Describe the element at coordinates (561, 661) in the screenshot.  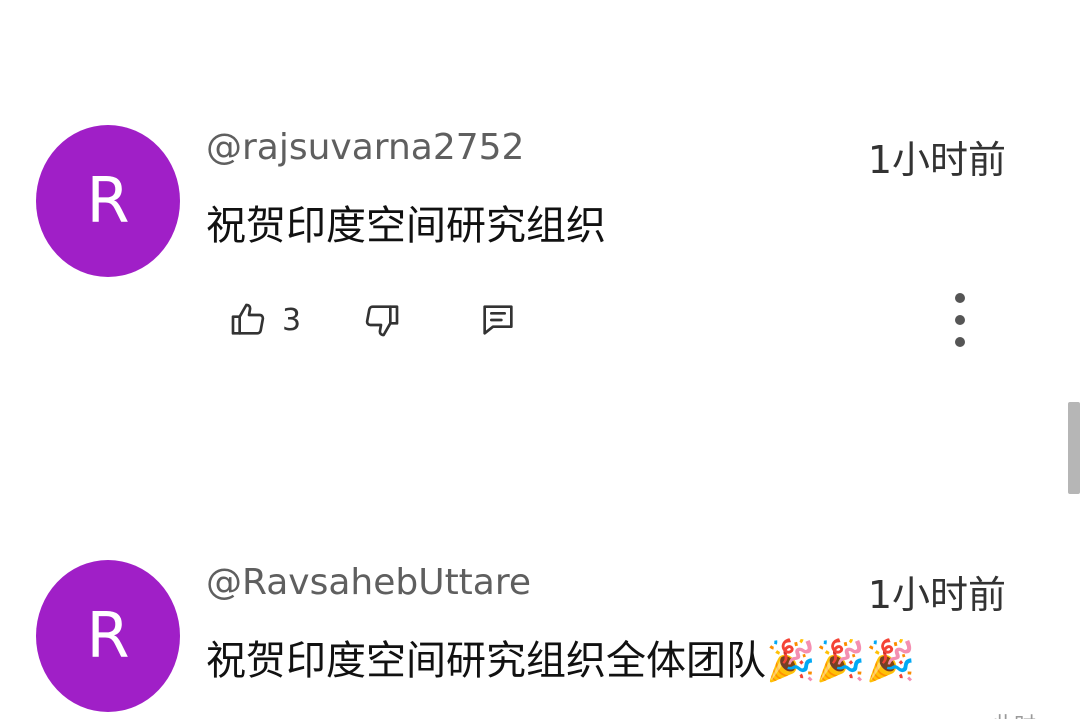
I see `comment-text: 祝贺印度空间研究组织全体团队🎉🎉🎉` at that location.